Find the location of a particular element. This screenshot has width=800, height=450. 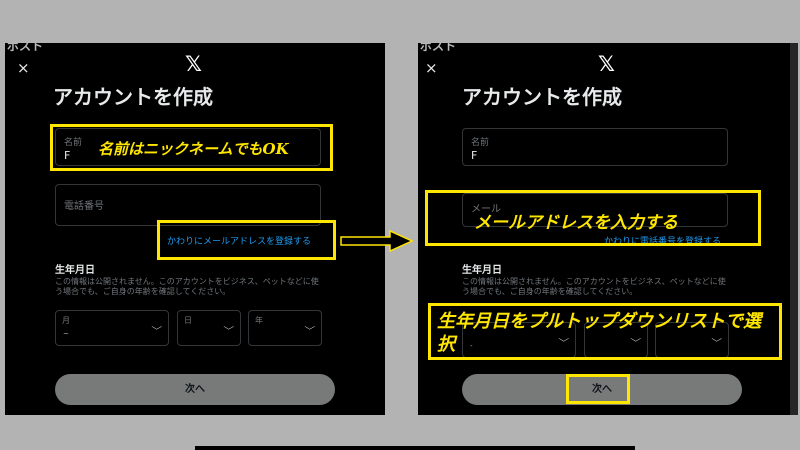

month-select: 月 ~ ⌵ is located at coordinates (112, 328).